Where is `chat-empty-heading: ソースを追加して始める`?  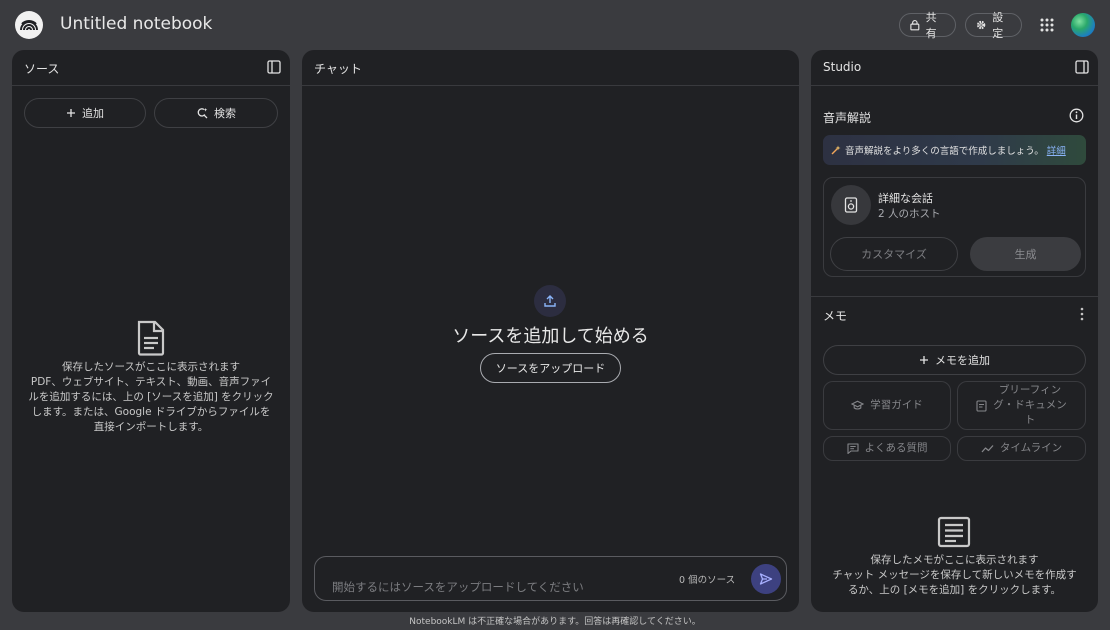
chat-empty-heading: ソースを追加して始める is located at coordinates (550, 336).